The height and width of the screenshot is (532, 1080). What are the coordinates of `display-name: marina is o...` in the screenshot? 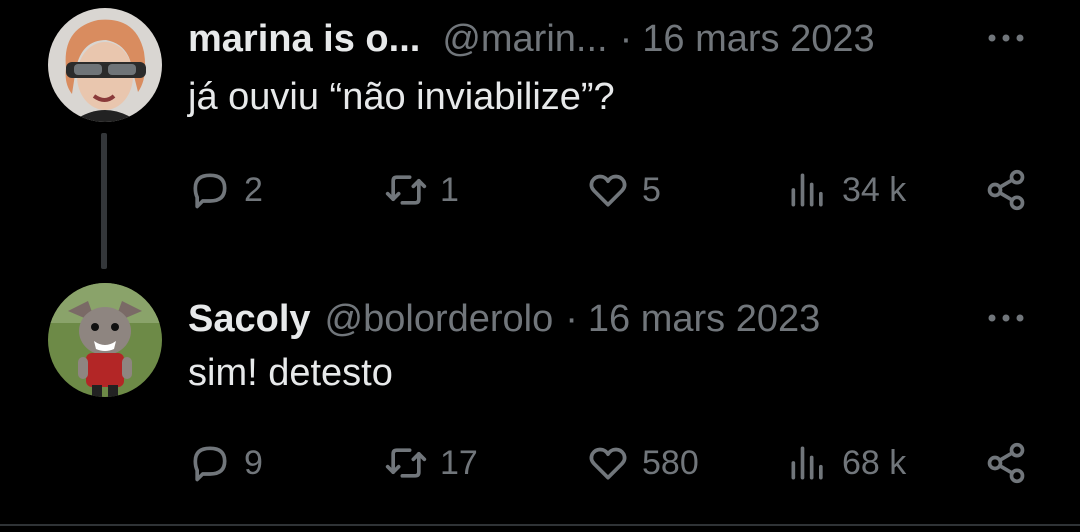 It's located at (304, 39).